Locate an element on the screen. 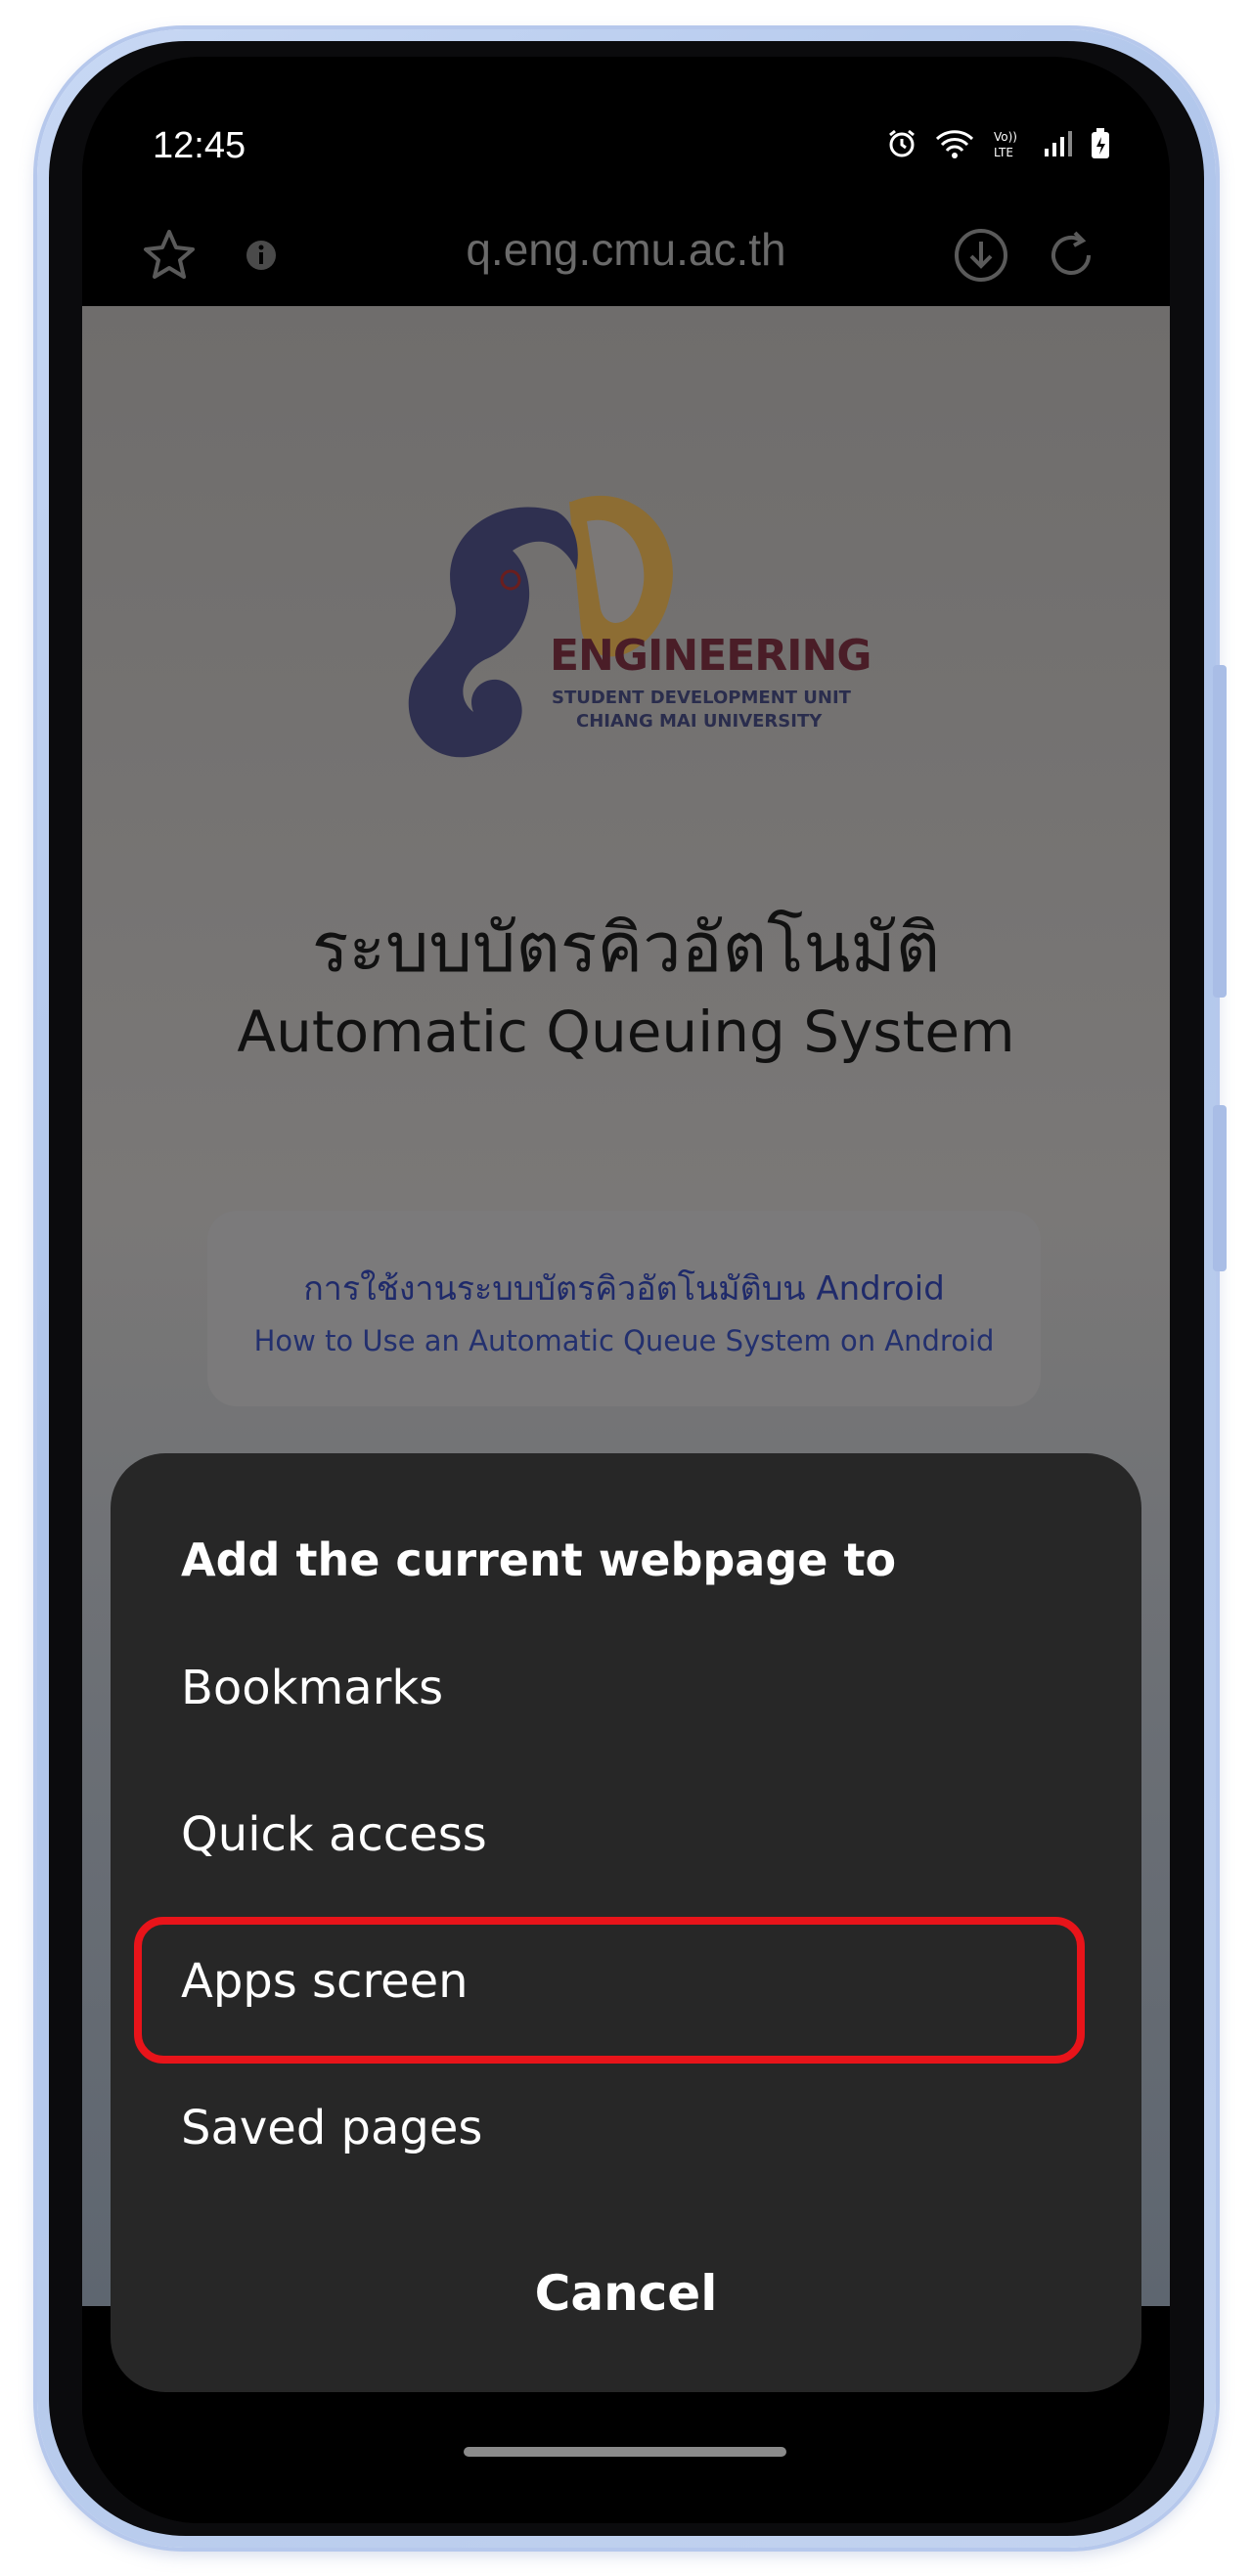 The height and width of the screenshot is (2576, 1252). home-indicator is located at coordinates (625, 2452).